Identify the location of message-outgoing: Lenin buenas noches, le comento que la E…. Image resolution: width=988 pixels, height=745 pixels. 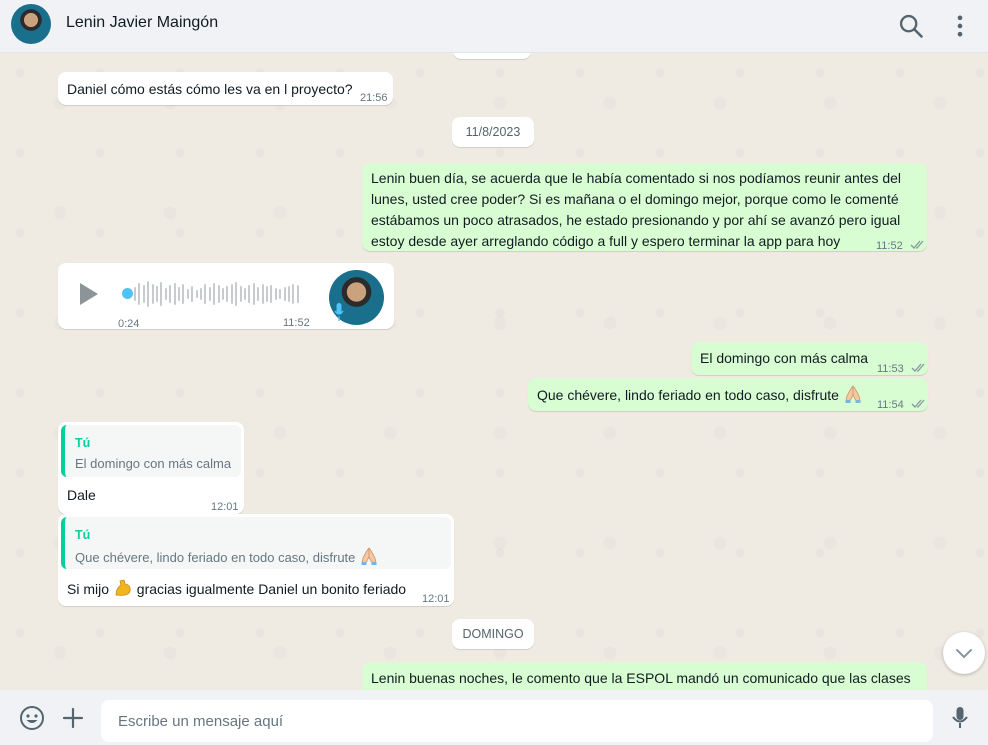
(644, 676).